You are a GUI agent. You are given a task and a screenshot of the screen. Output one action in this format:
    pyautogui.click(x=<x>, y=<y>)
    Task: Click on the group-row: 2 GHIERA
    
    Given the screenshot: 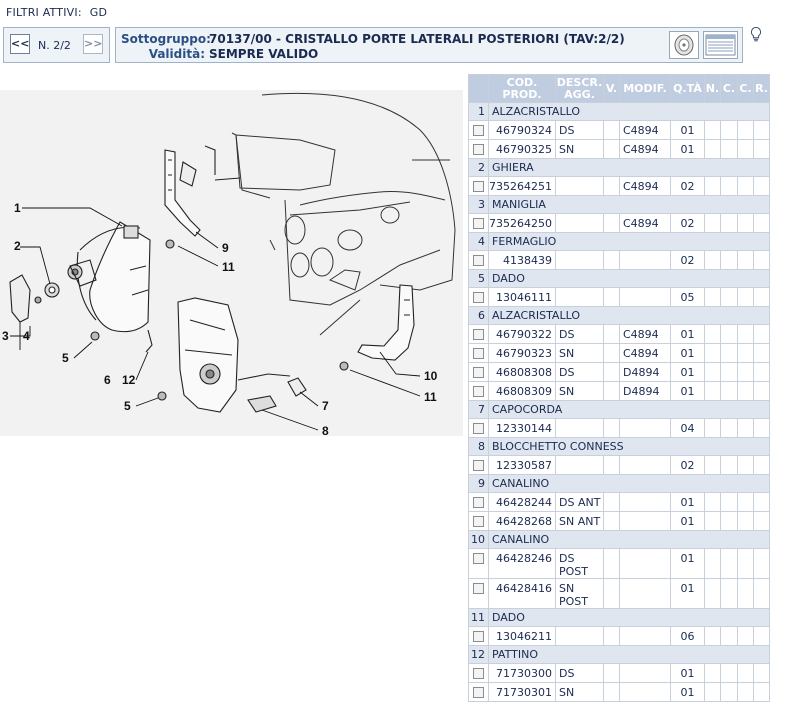 What is the action you would take?
    pyautogui.click(x=619, y=167)
    